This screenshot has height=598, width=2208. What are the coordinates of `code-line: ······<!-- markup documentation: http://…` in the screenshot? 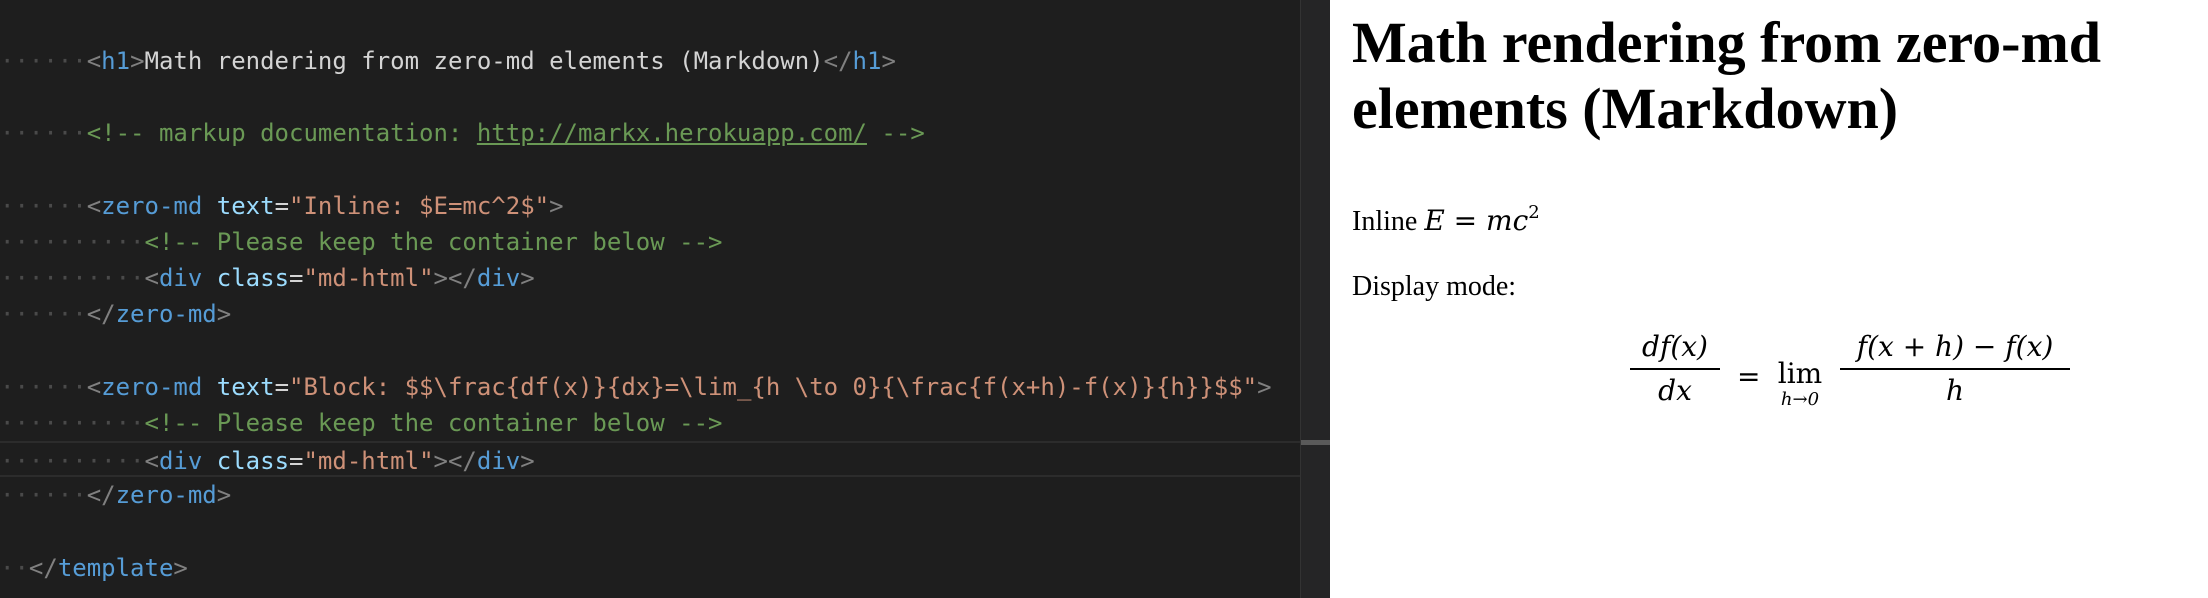 It's located at (650, 133).